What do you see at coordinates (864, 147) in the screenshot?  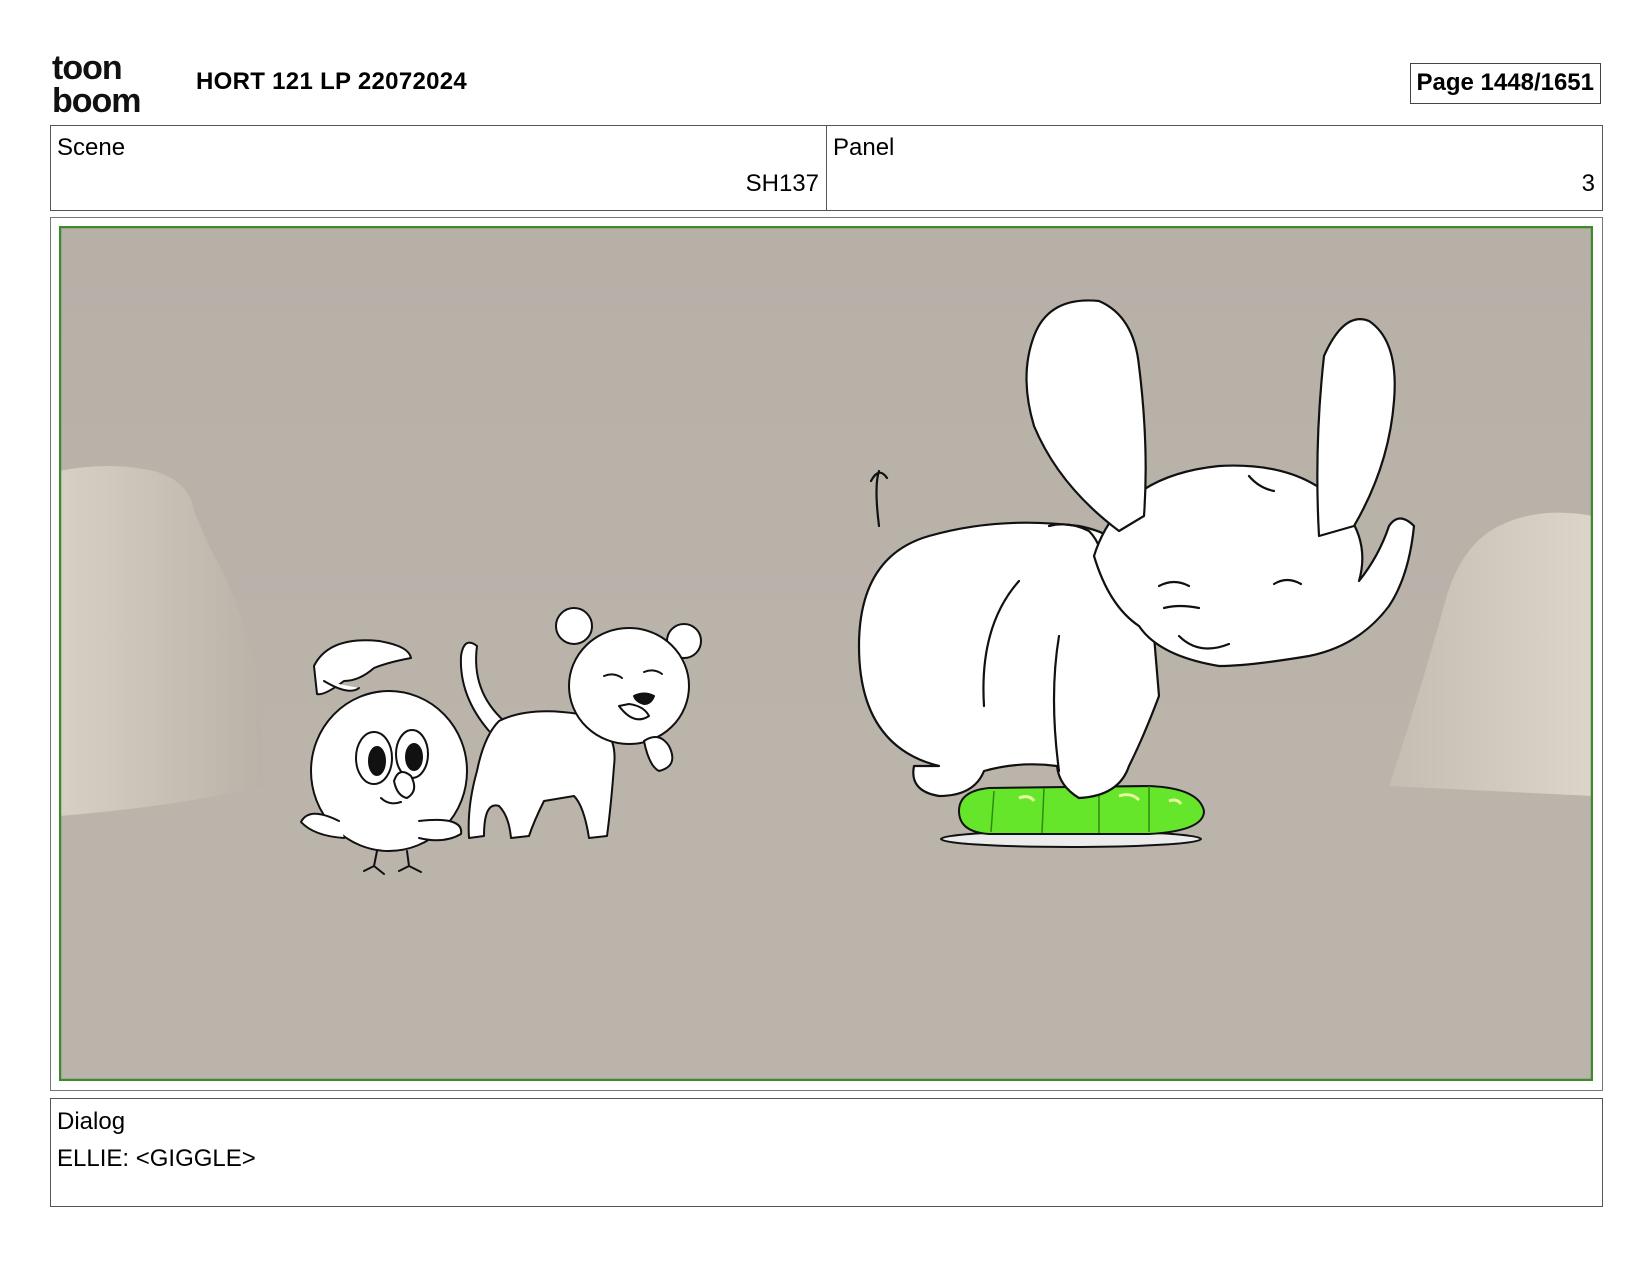 I see `panel-label: Panel` at bounding box center [864, 147].